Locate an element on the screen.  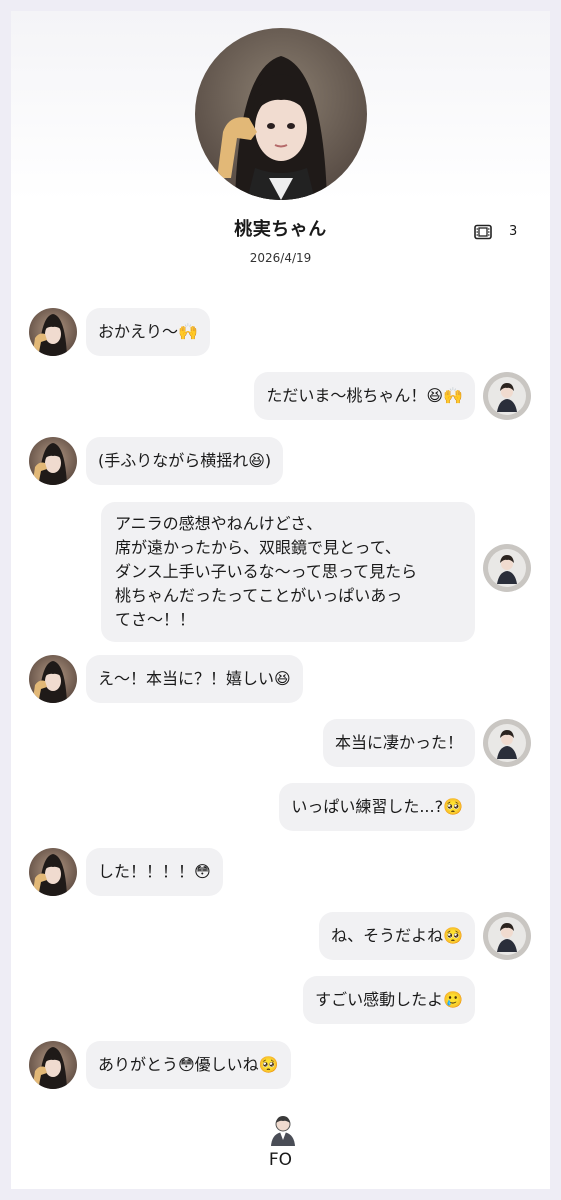
chat-date: 2026/4/19 is located at coordinates (280, 258).